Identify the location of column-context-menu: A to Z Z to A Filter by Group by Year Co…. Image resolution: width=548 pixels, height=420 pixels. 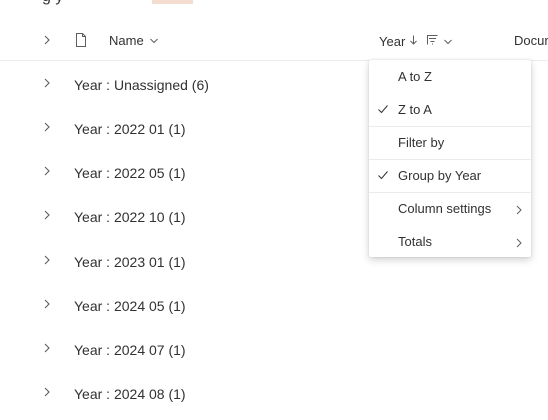
(450, 158).